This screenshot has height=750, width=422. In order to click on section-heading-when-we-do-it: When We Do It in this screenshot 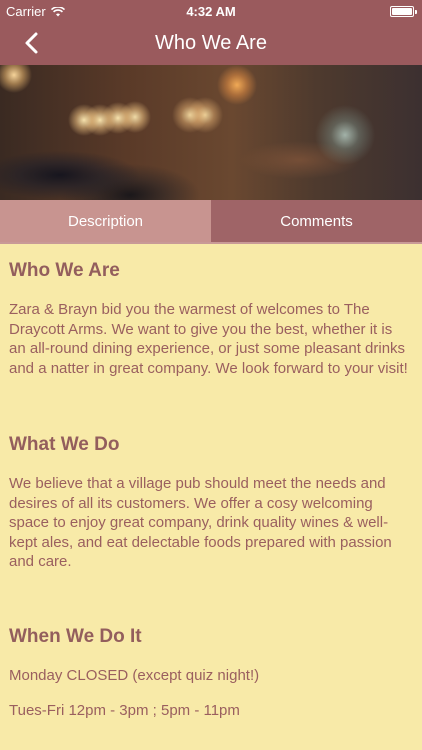, I will do `click(75, 636)`.